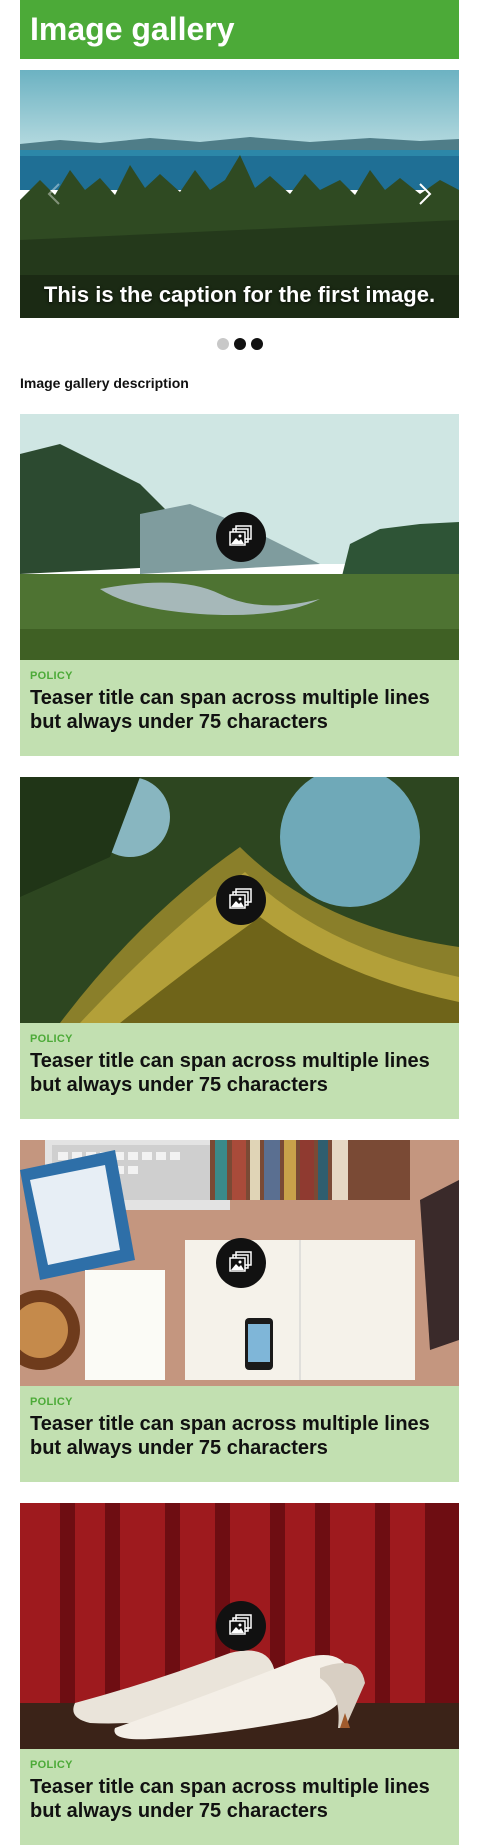 This screenshot has width=479, height=1845. I want to click on image-carousel: This is the caption for the first image., so click(239, 194).